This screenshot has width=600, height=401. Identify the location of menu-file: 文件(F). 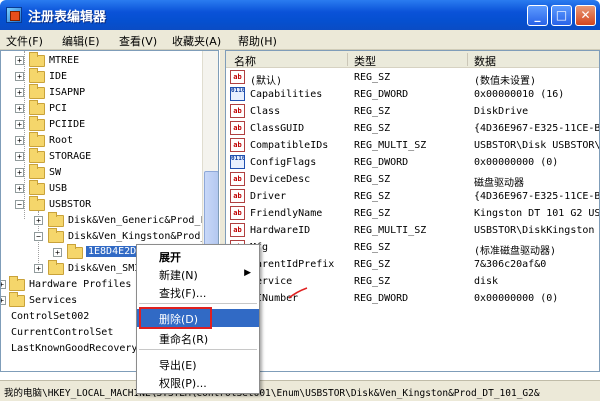
(24, 41).